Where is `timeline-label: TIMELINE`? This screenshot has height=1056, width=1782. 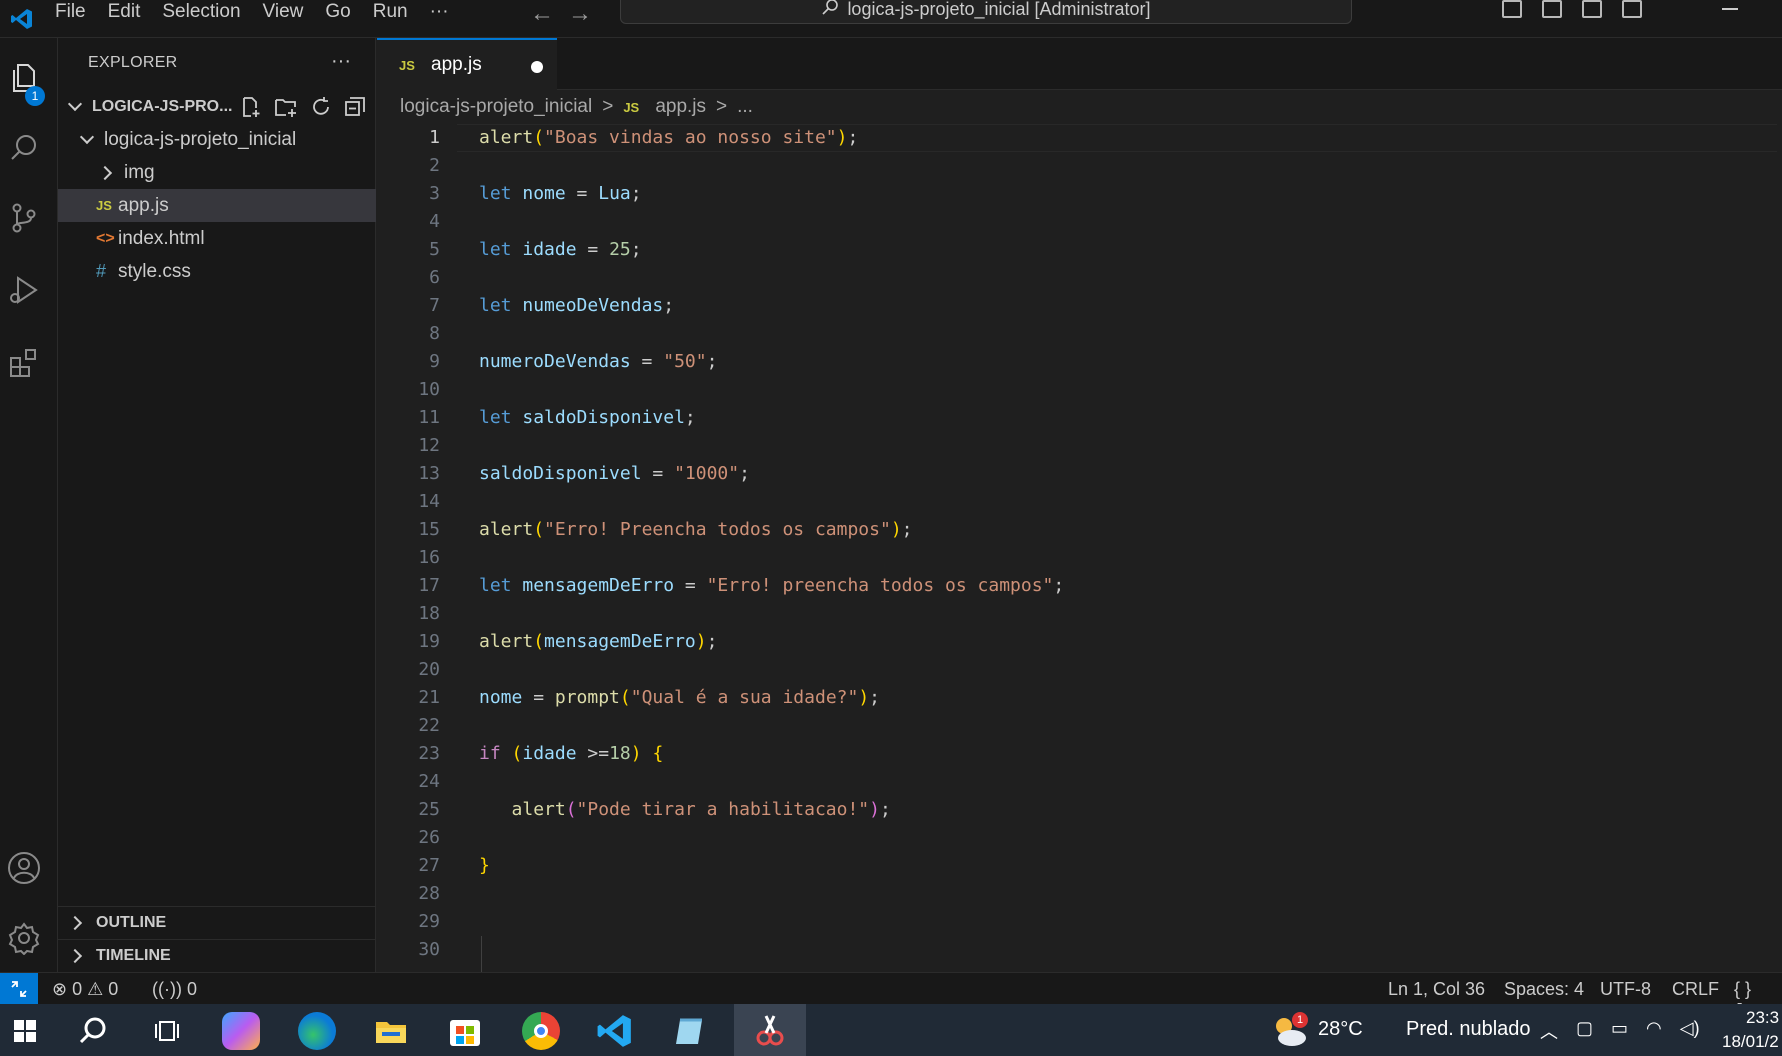
timeline-label: TIMELINE is located at coordinates (133, 955).